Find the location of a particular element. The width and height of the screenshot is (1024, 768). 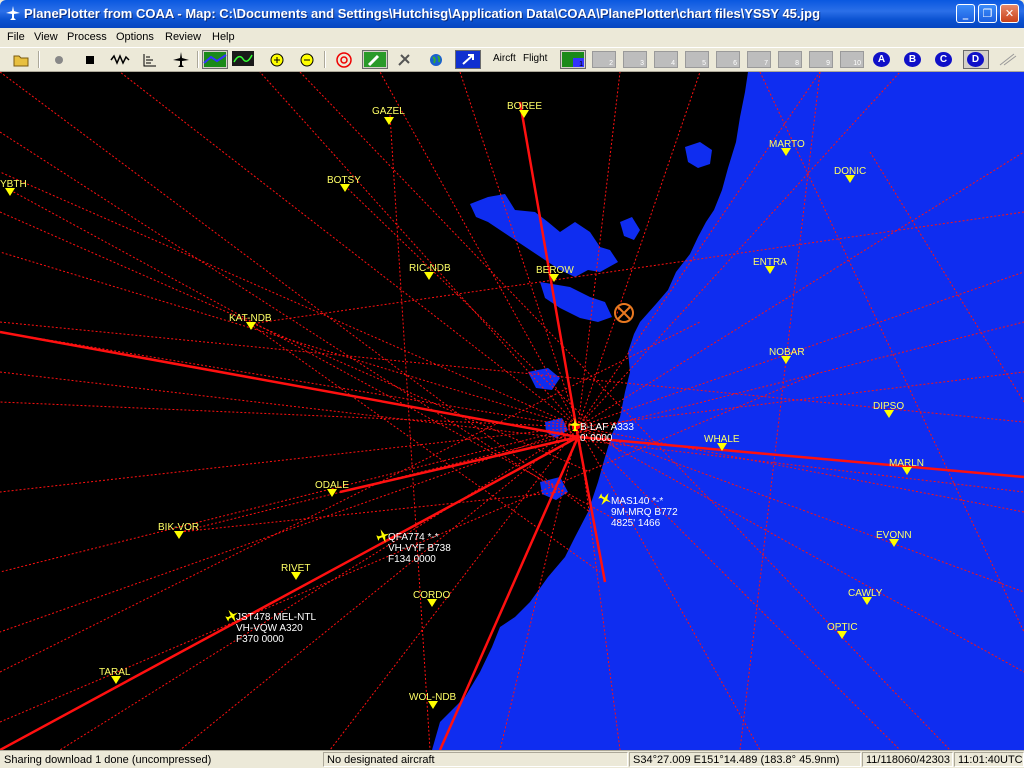

radar-view-button is located at coordinates (244, 59).